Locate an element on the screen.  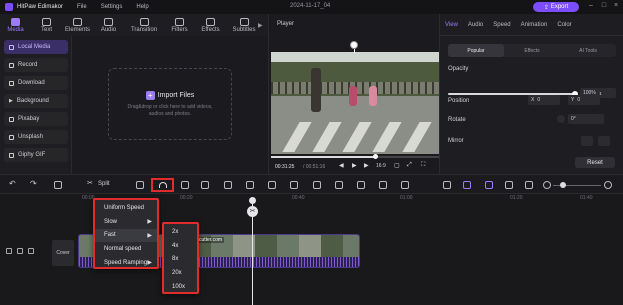
tab-transition: Transition is located at coordinates (144, 25).